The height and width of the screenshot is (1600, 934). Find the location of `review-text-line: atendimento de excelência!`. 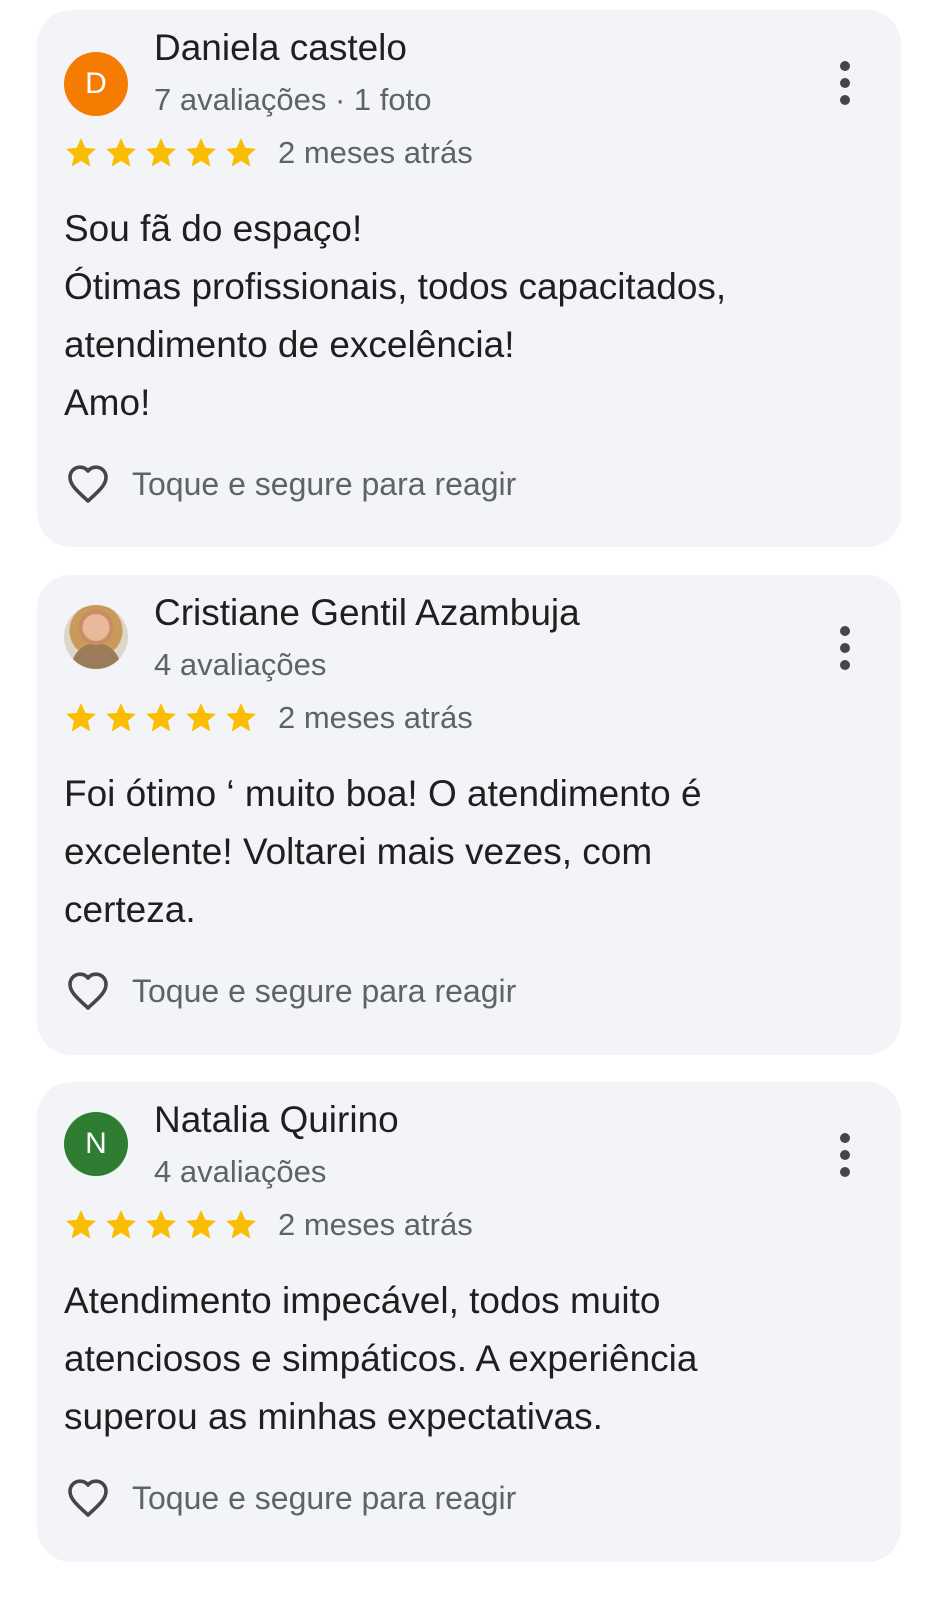

review-text-line: atendimento de excelência! is located at coordinates (289, 344).